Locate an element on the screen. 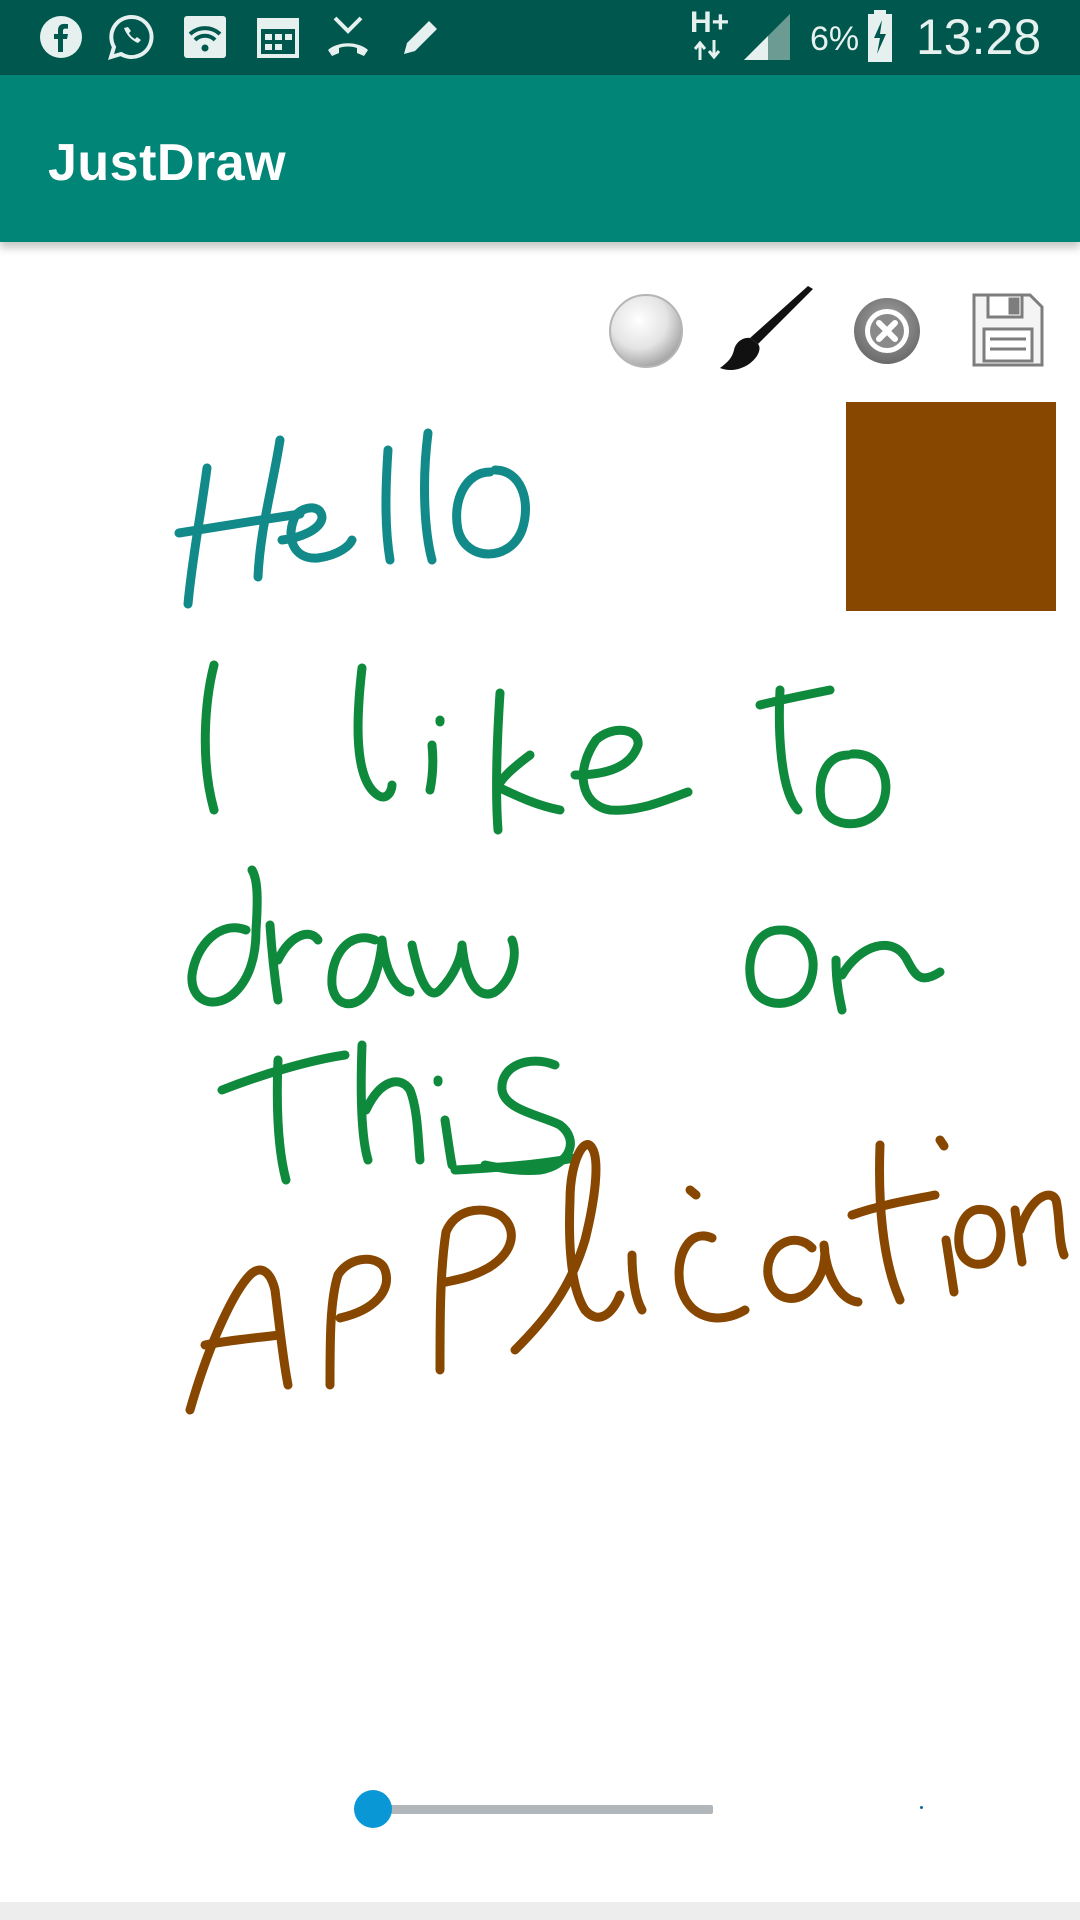 This screenshot has width=1080, height=1920. wifi-settings-icon is located at coordinates (205, 37).